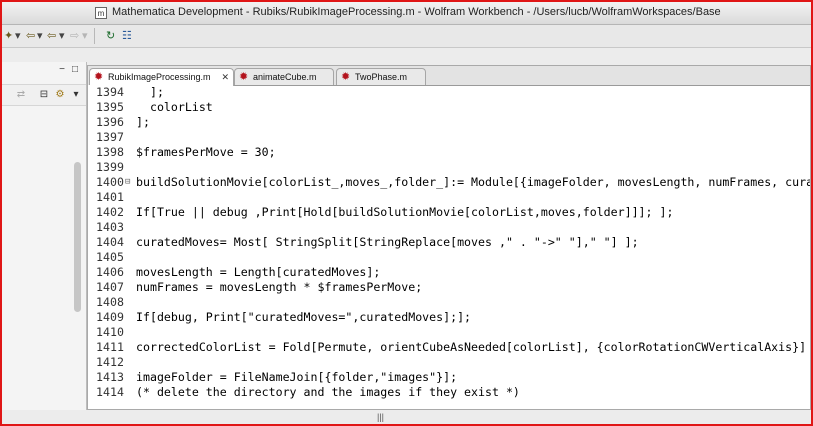 Image resolution: width=813 pixels, height=426 pixels. Describe the element at coordinates (110, 362) in the screenshot. I see `line-number: 1412` at that location.